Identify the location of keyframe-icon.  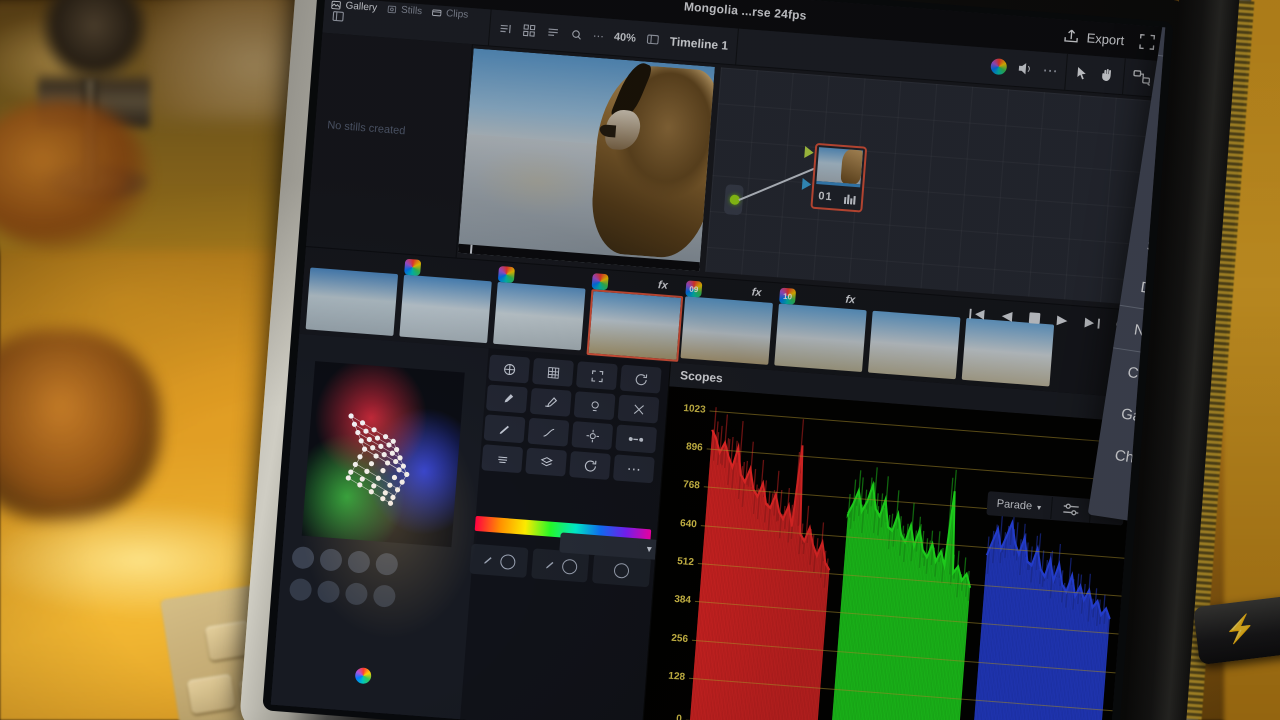
(636, 439).